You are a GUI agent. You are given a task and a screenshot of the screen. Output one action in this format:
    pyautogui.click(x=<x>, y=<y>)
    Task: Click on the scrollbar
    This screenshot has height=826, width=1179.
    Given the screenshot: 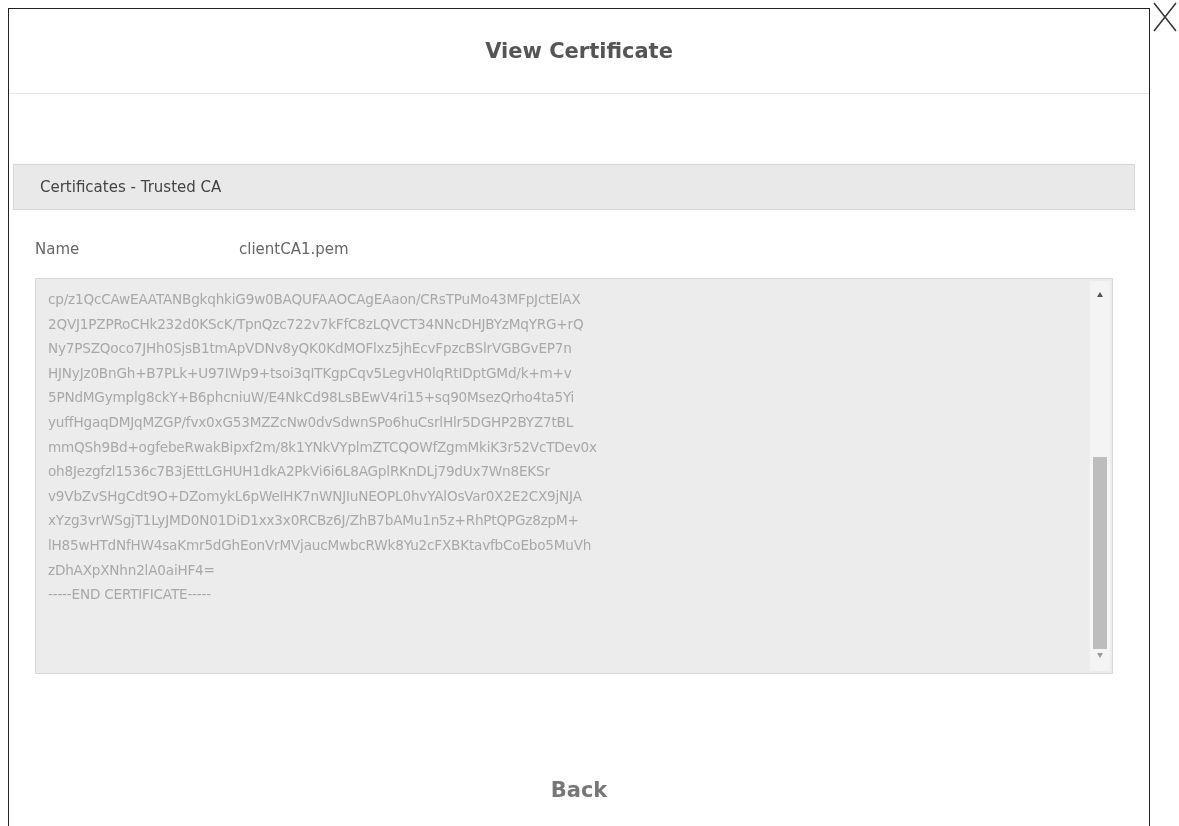 What is the action you would take?
    pyautogui.click(x=1100, y=476)
    